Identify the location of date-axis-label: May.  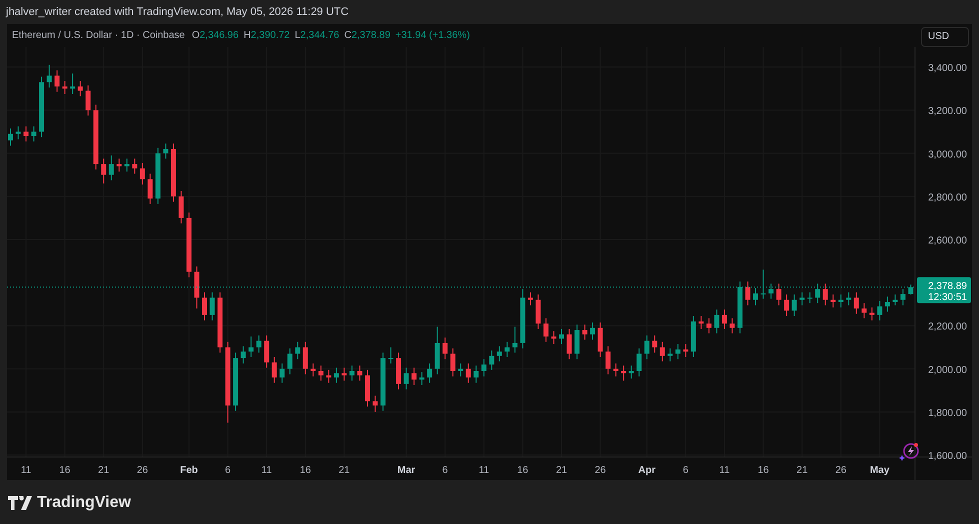
(880, 470).